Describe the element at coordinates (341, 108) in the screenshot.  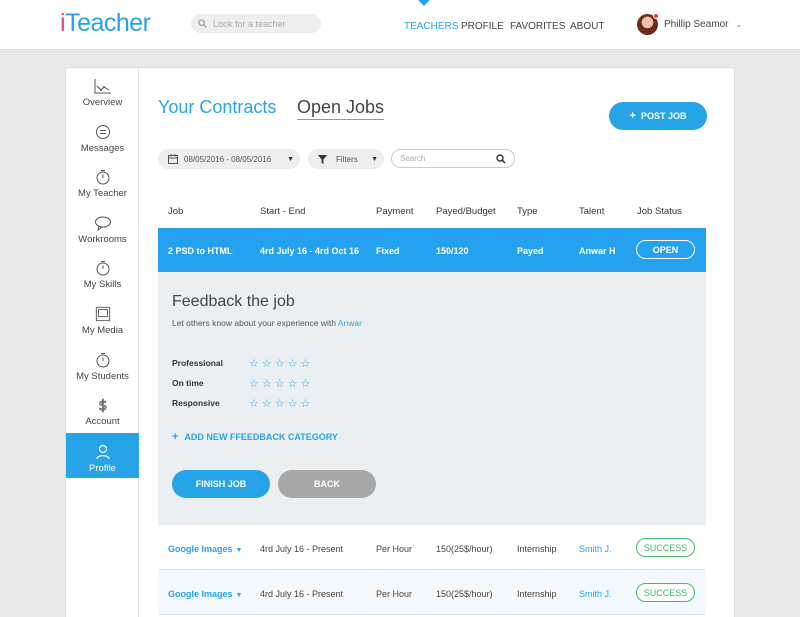
I see `tab-open-jobs: Open Jobs` at that location.